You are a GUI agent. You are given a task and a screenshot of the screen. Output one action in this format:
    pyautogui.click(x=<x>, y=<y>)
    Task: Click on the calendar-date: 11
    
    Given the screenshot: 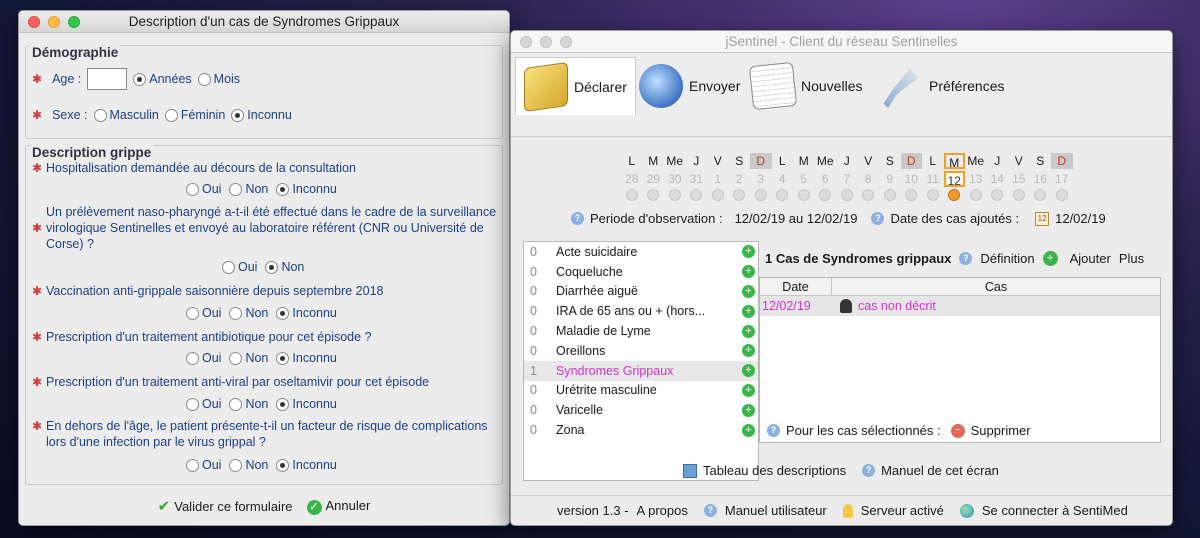 What is the action you would take?
    pyautogui.click(x=933, y=179)
    